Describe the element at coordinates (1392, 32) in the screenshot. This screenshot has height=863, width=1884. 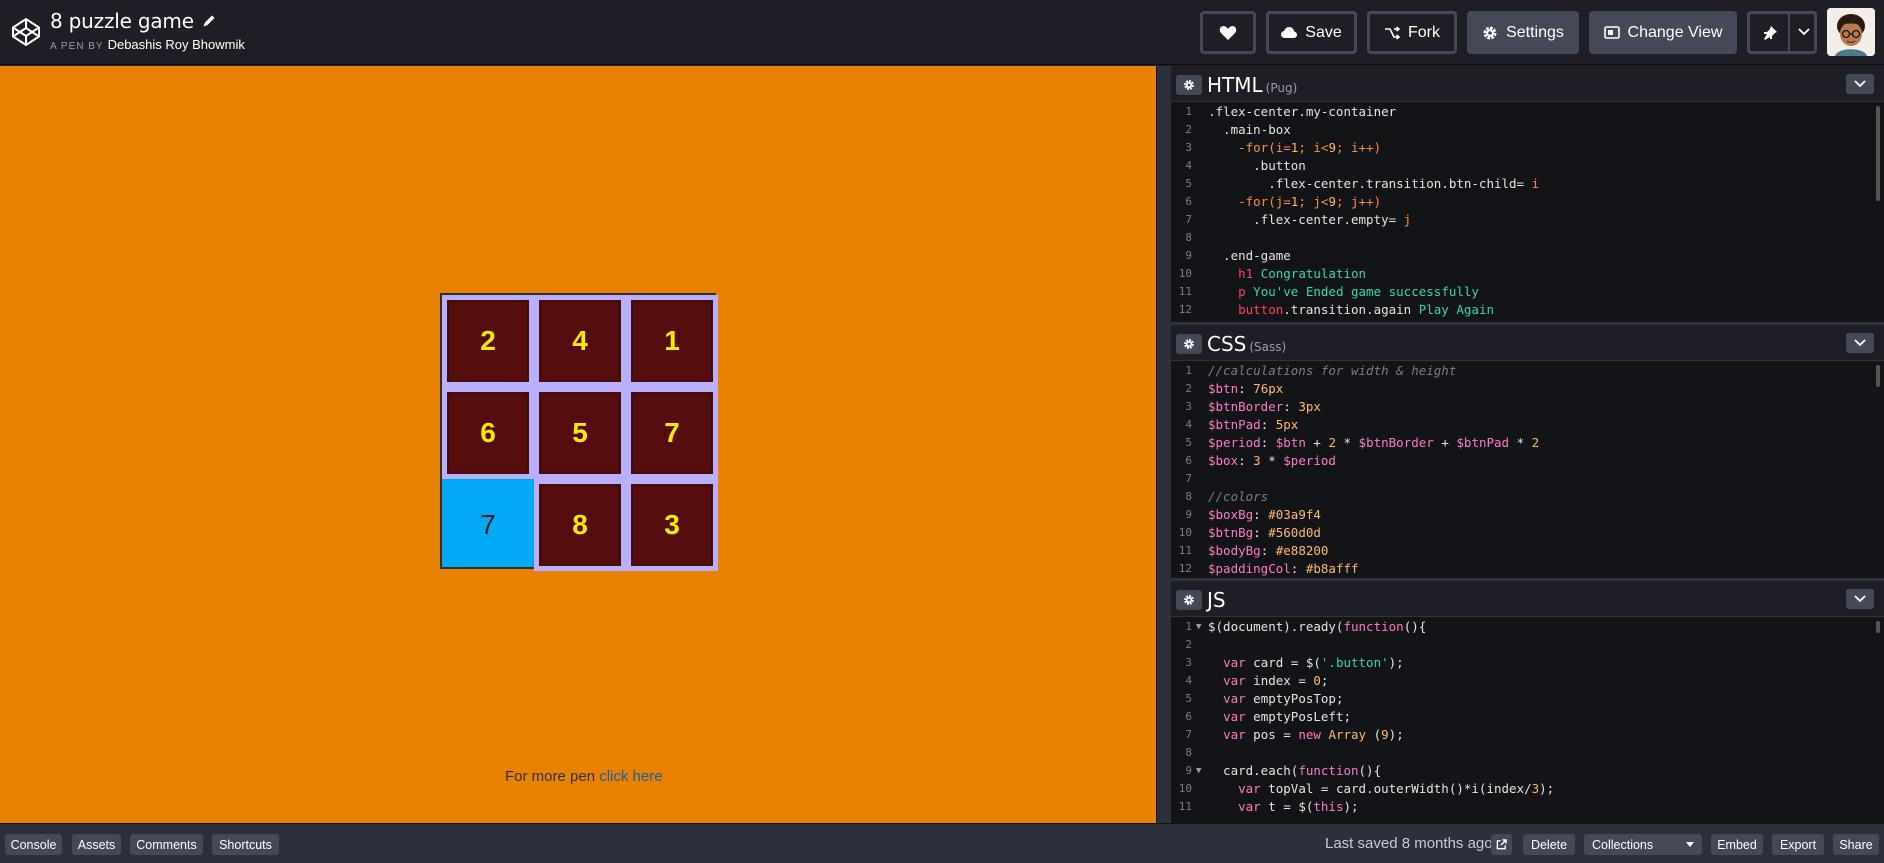
I see `fork-icon` at that location.